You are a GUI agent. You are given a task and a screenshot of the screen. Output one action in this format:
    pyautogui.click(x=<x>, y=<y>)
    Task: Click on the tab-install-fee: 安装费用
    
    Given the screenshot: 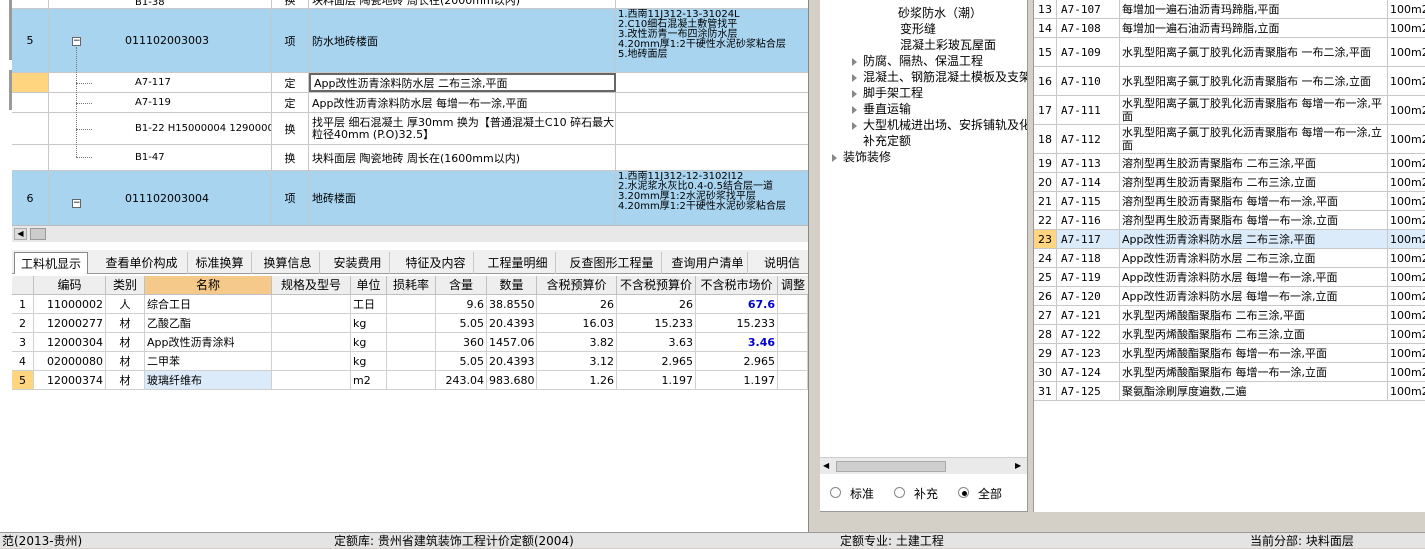 What is the action you would take?
    pyautogui.click(x=358, y=263)
    